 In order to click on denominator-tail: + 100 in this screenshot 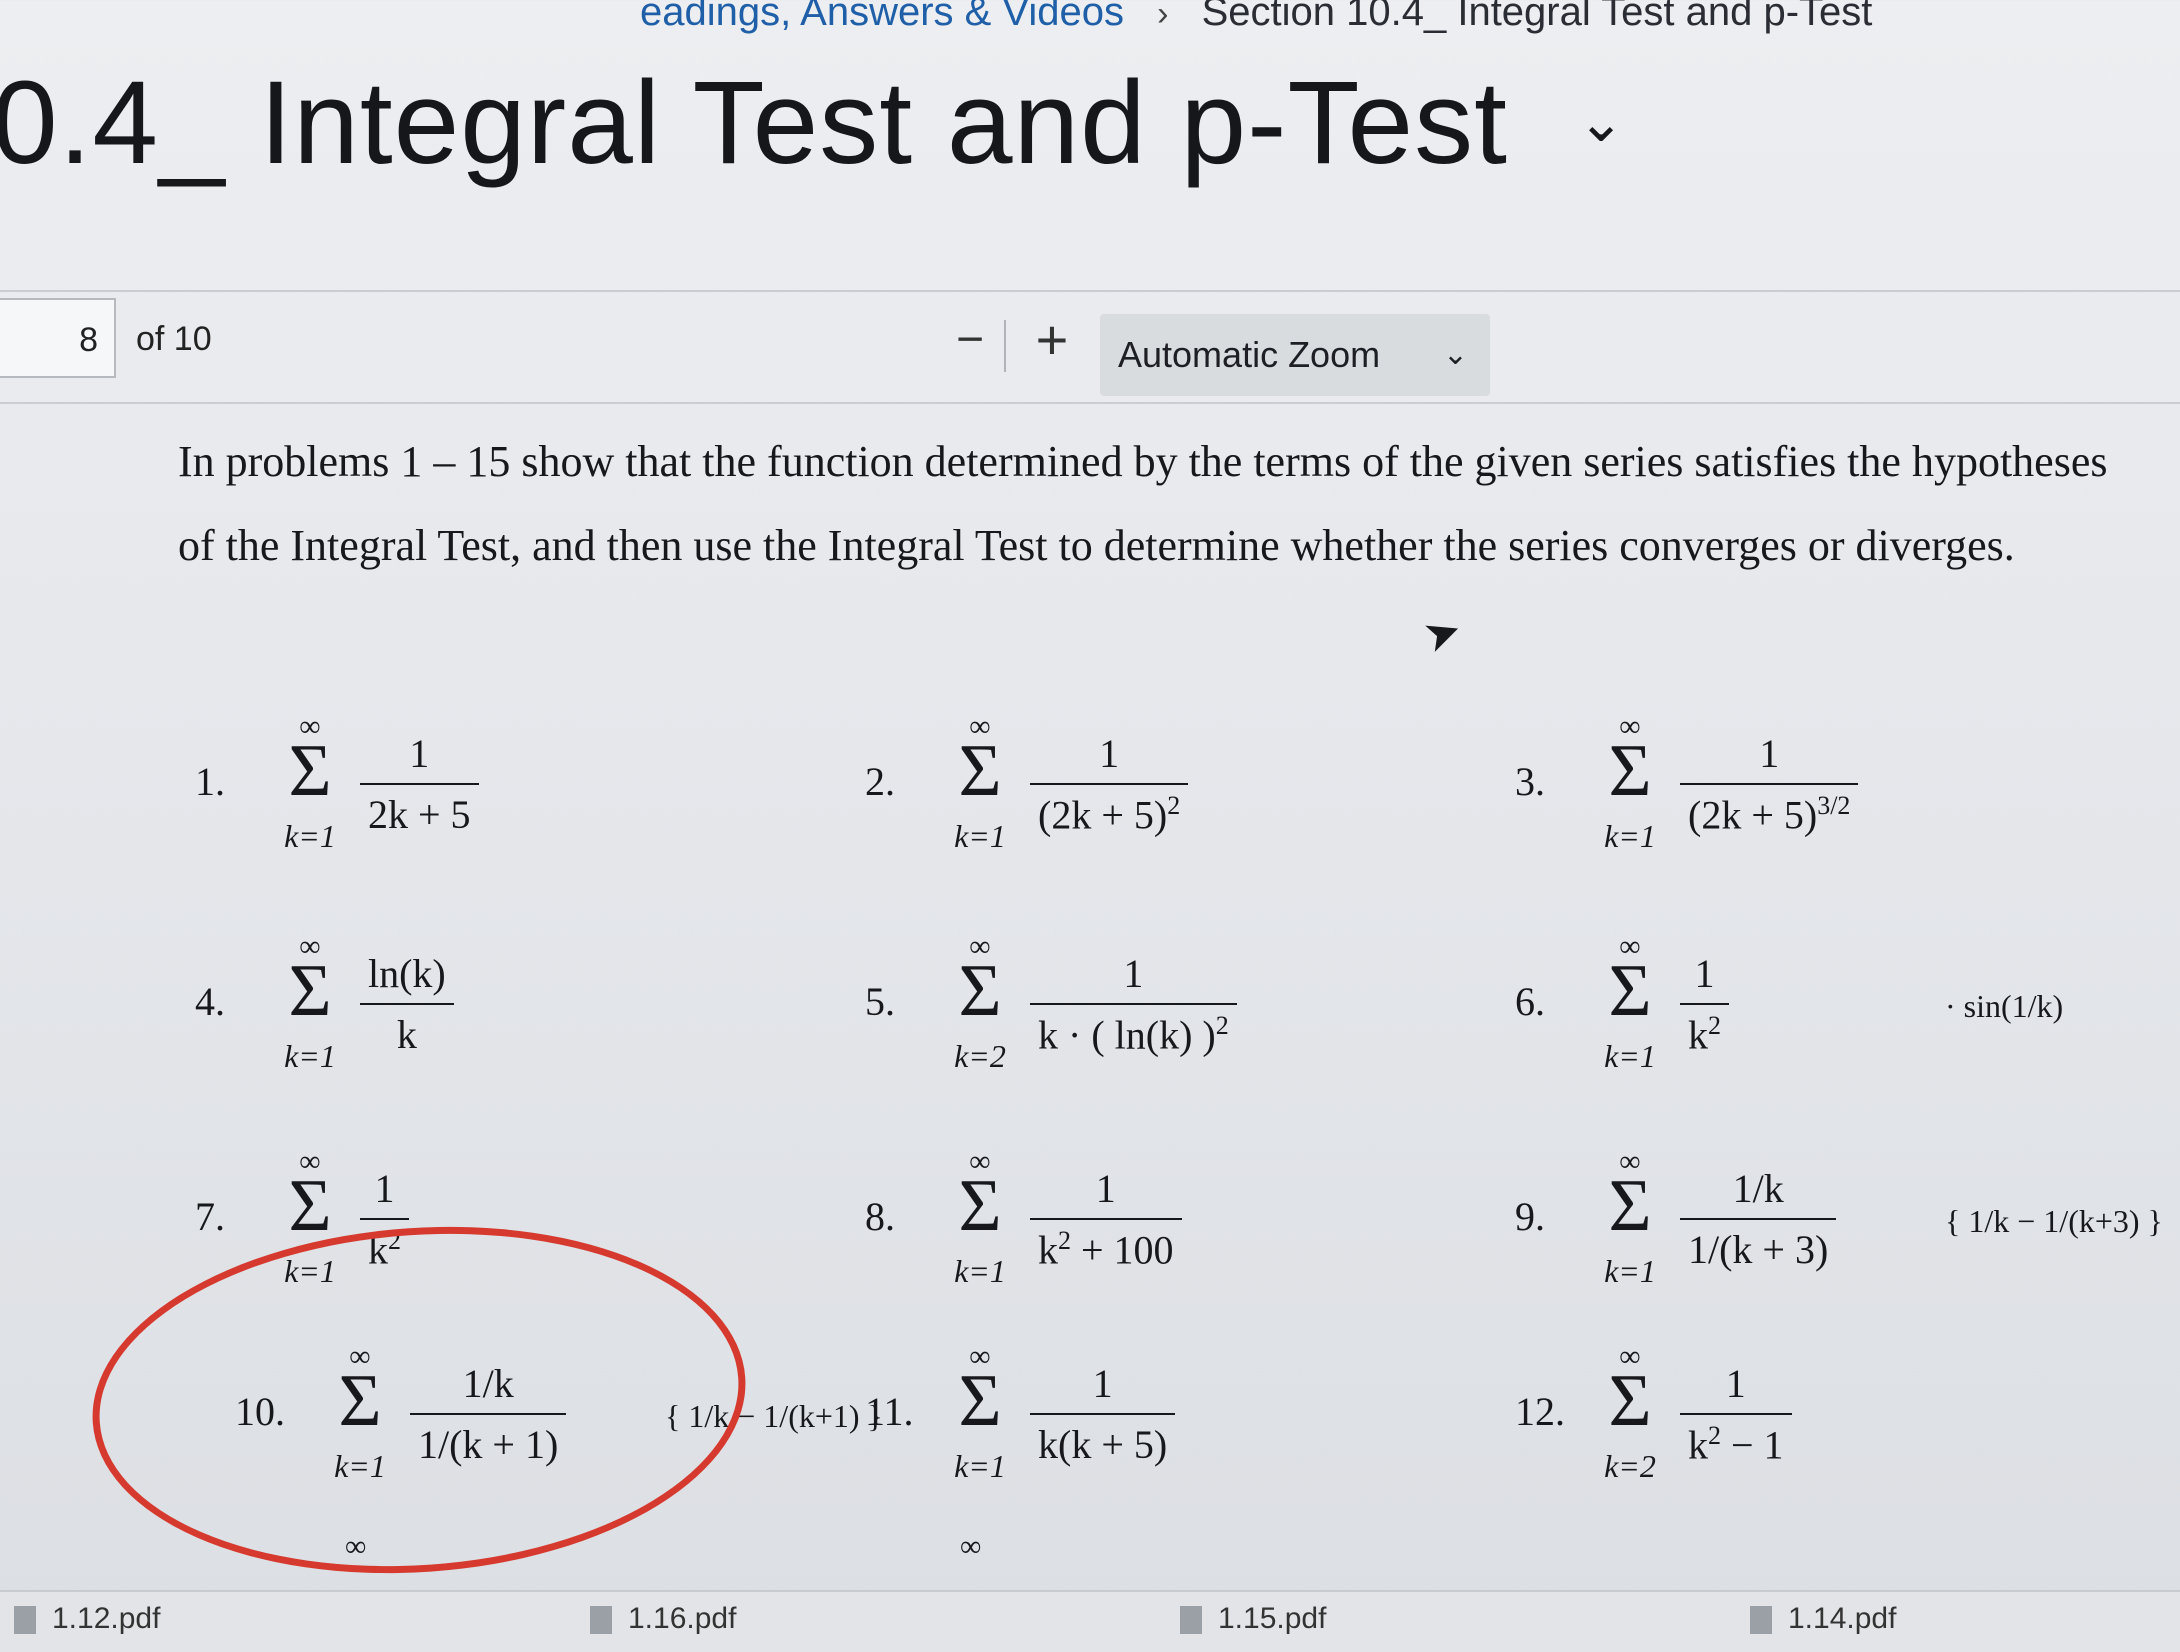, I will do `click(1122, 1250)`.